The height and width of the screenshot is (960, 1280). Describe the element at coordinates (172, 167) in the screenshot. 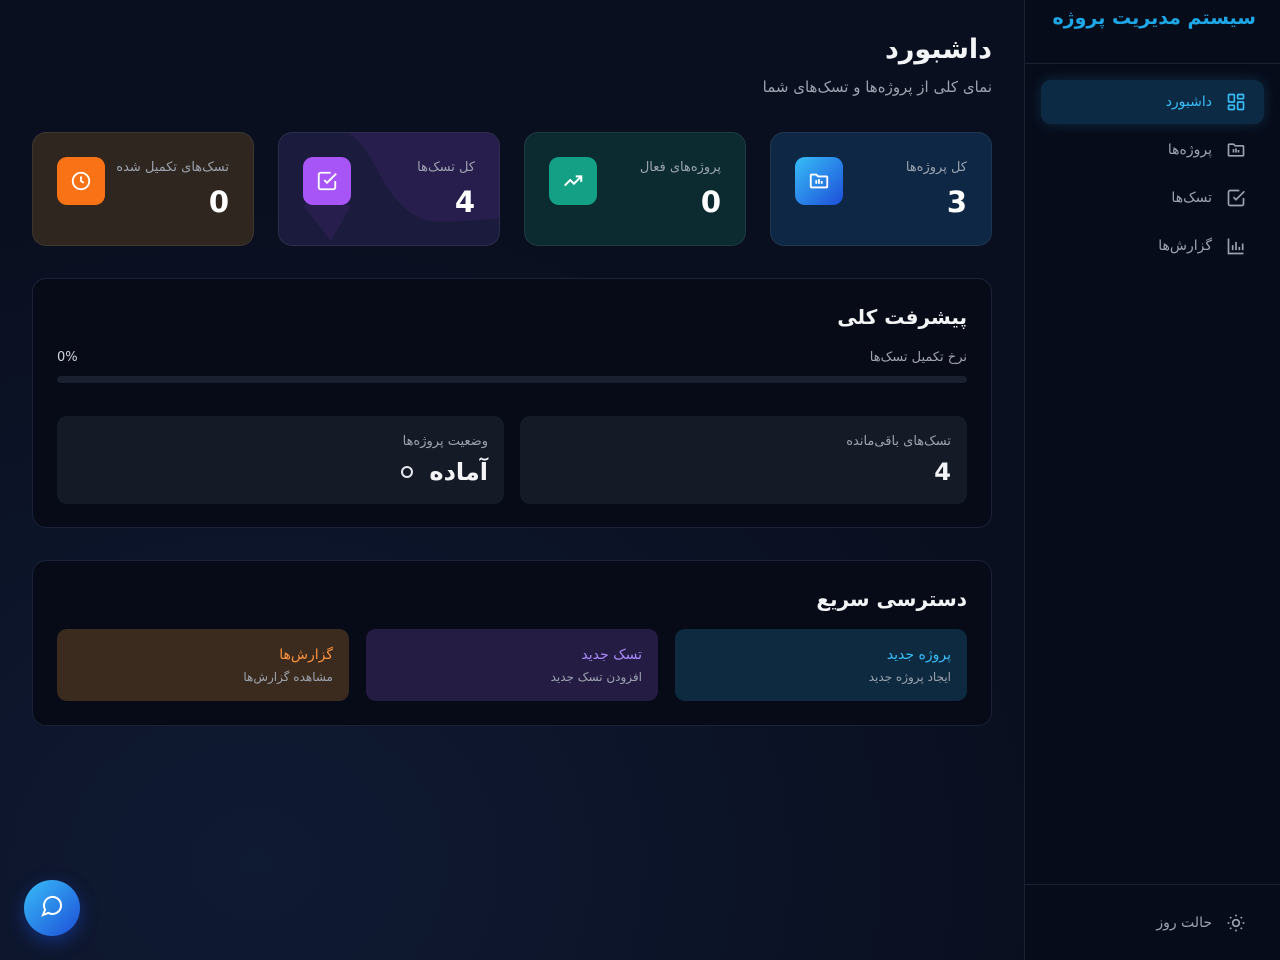

I see `stat-label: تسک‌های تکمیل شده` at that location.